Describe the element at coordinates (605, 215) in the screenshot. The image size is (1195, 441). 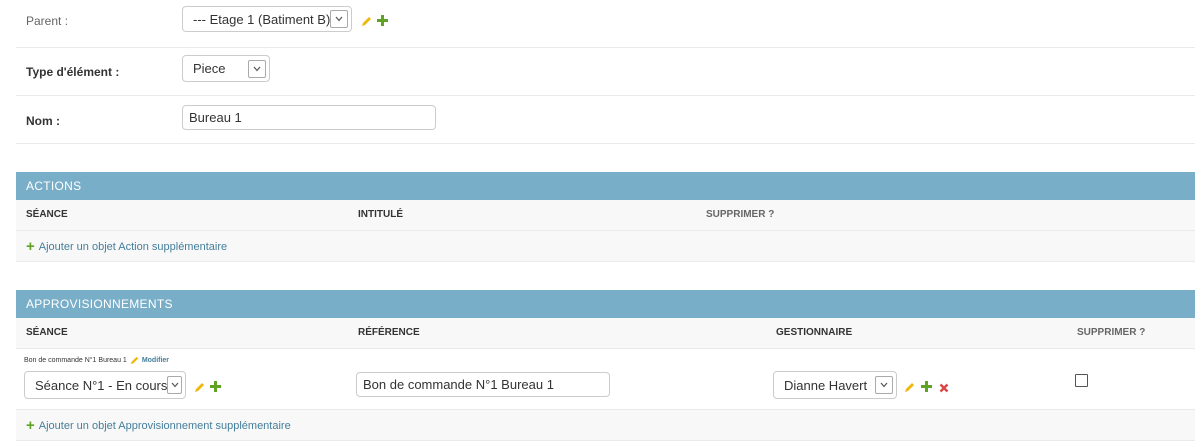
I see `actions-columns: SÉANCE INTITULÉ SUPPRIMER ?` at that location.